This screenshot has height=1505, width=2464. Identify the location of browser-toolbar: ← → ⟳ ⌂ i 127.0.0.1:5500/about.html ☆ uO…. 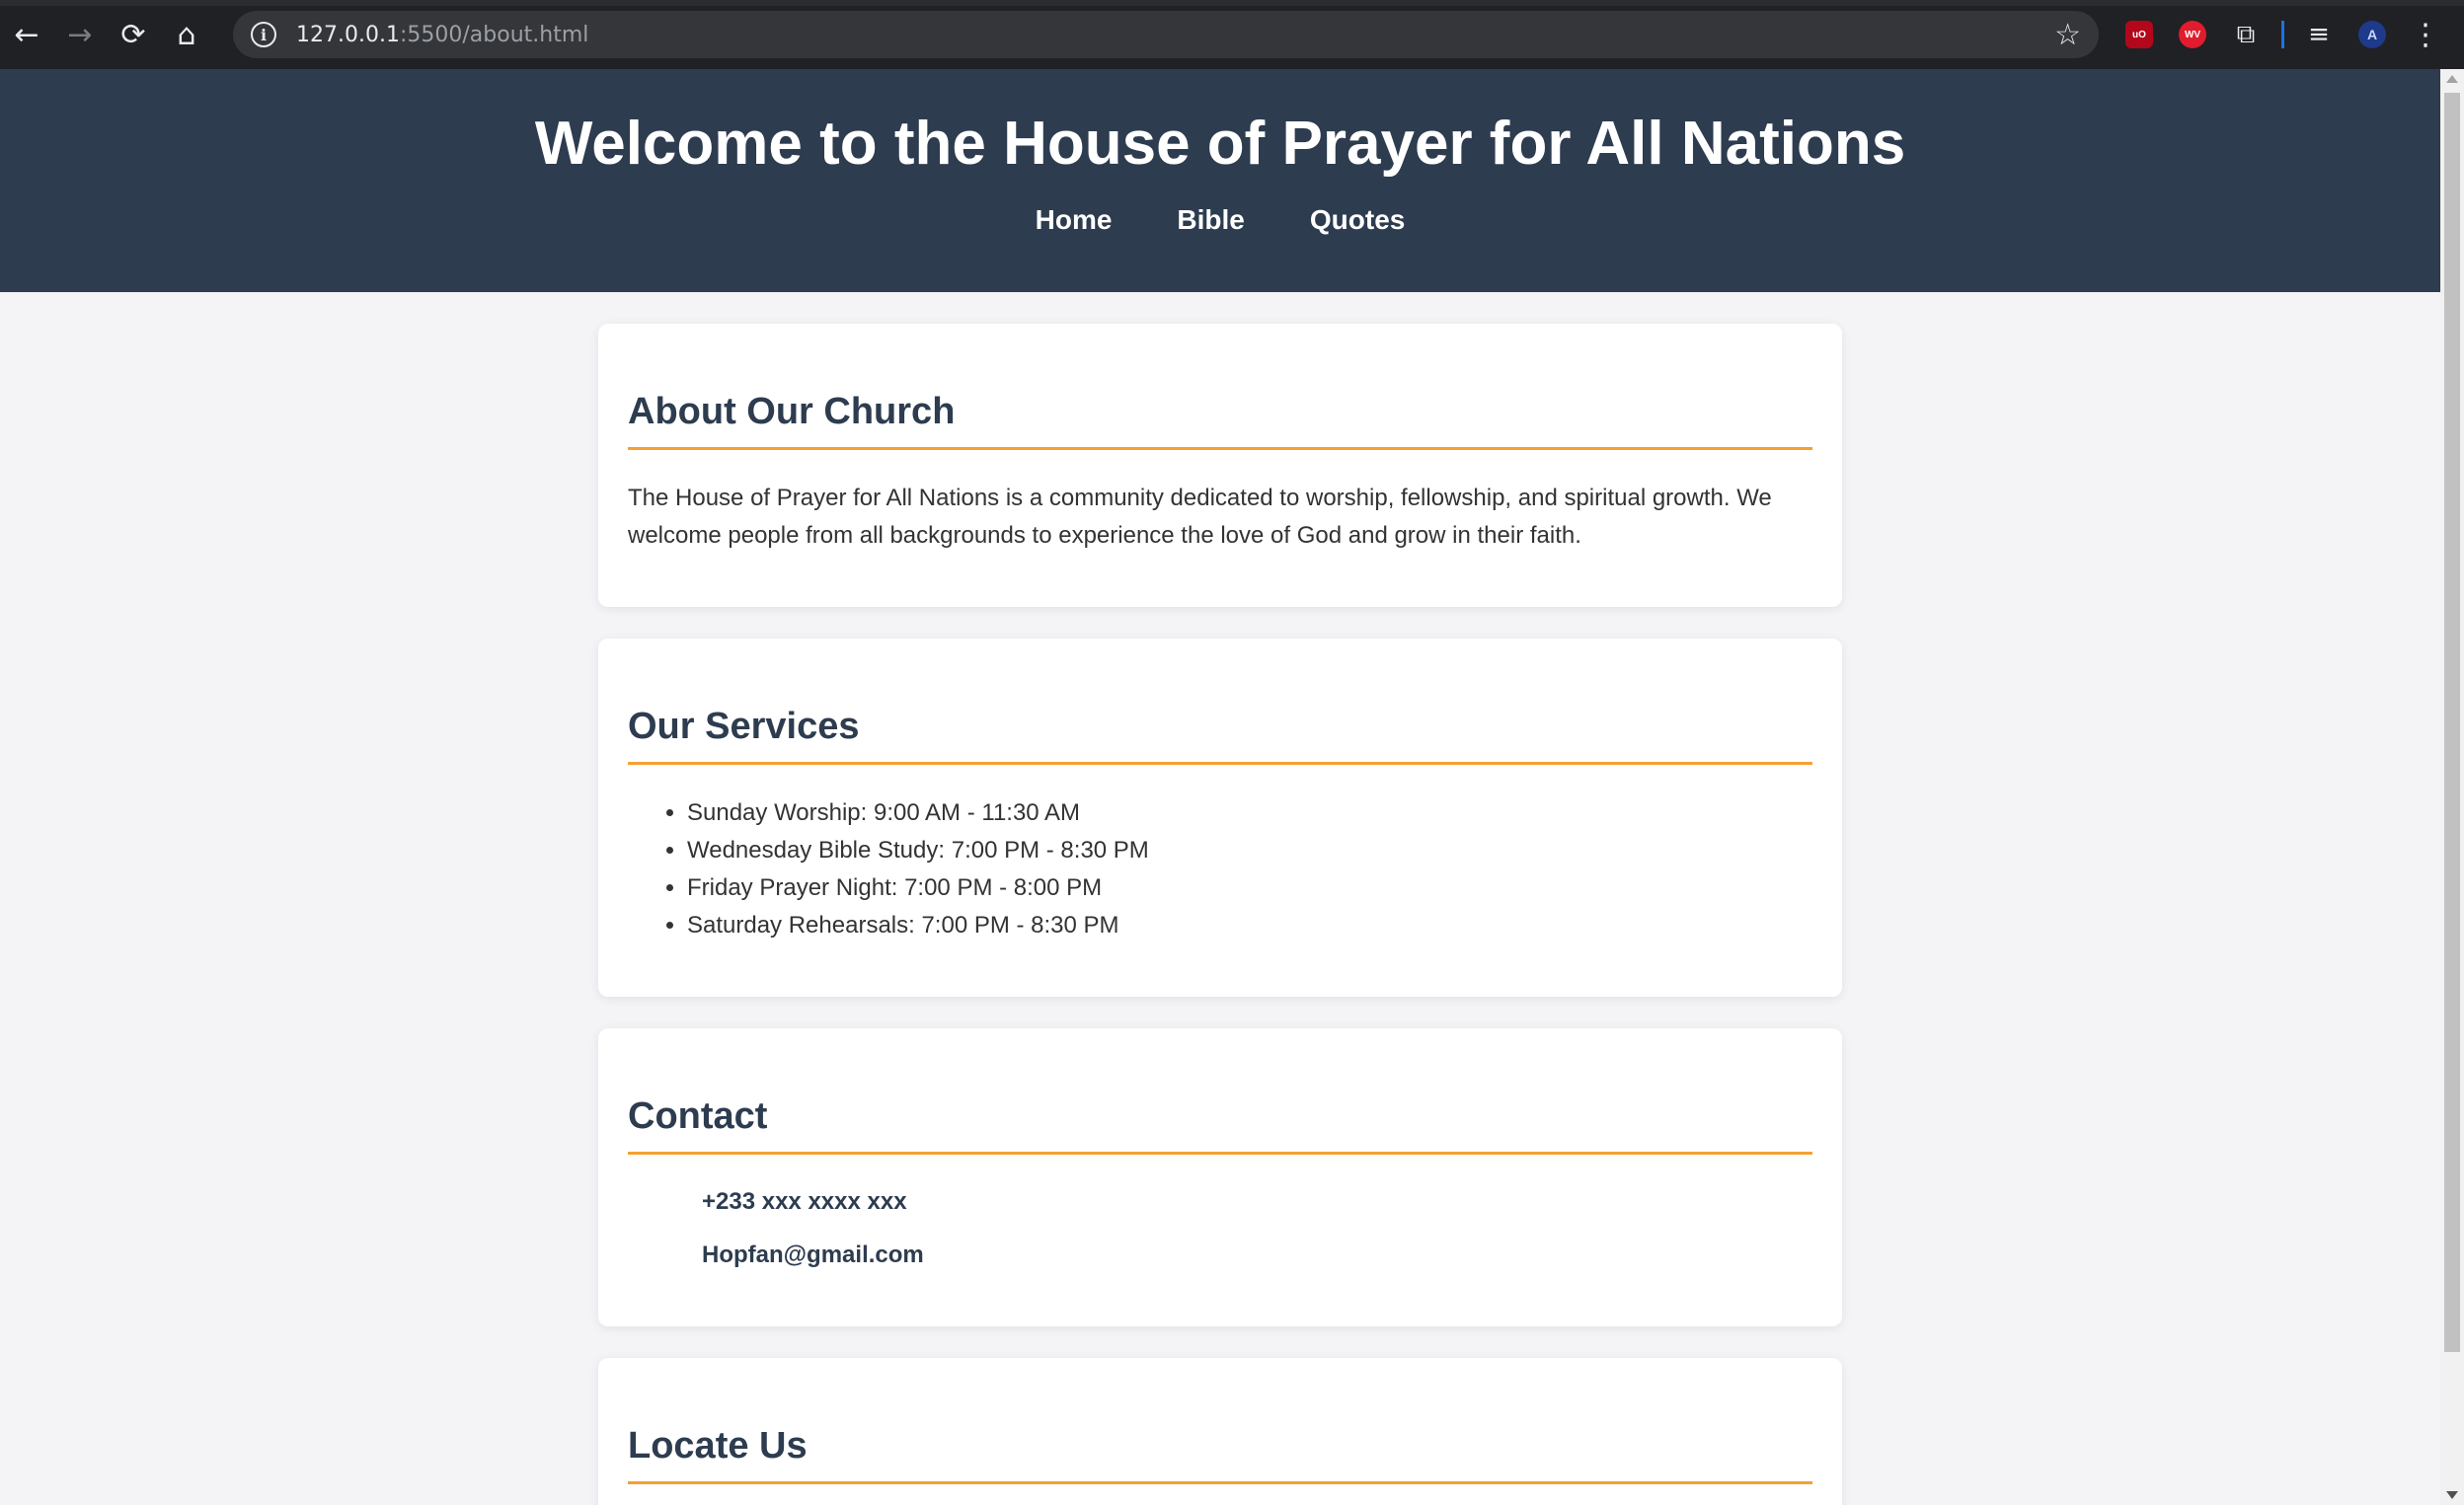
(1232, 35).